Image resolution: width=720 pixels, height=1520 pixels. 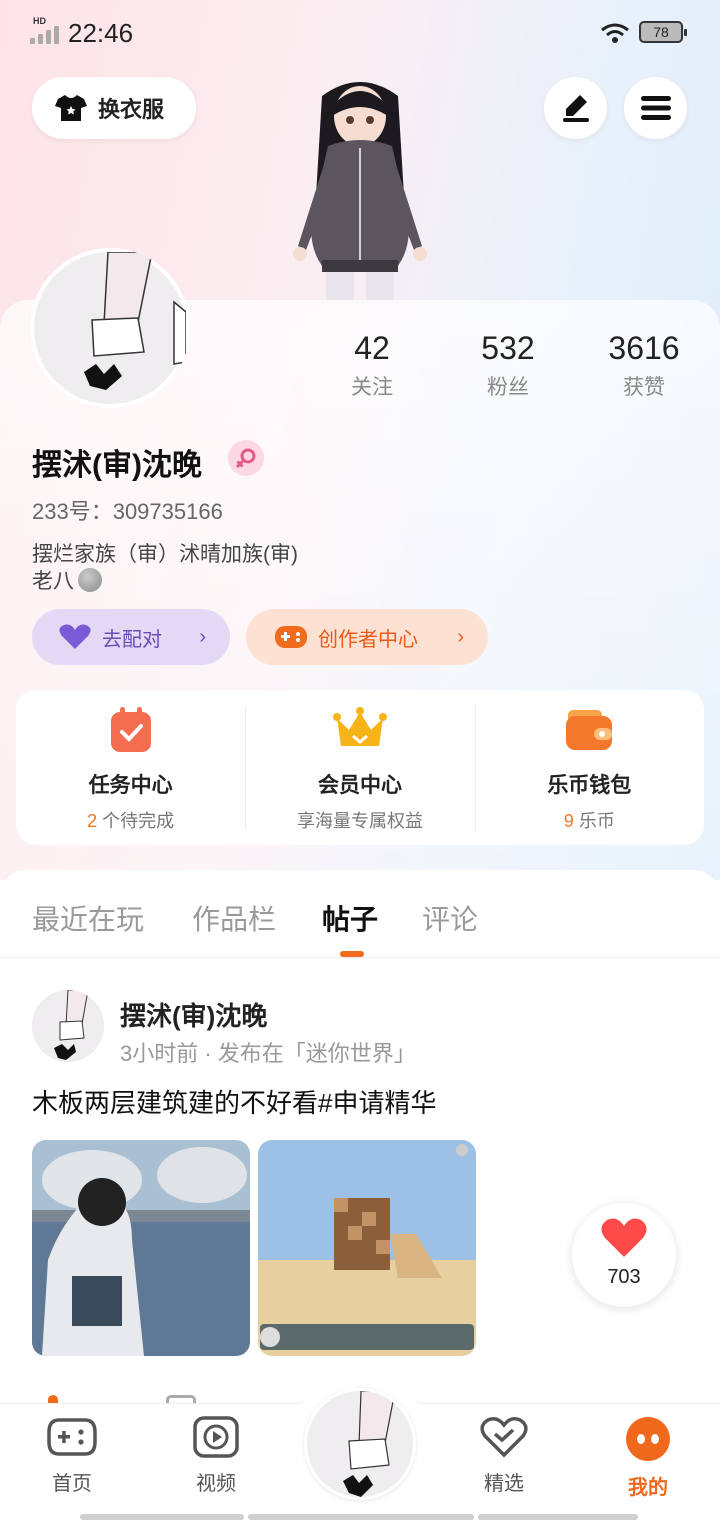 I want to click on stat-followers: 532 粉丝, so click(x=508, y=365).